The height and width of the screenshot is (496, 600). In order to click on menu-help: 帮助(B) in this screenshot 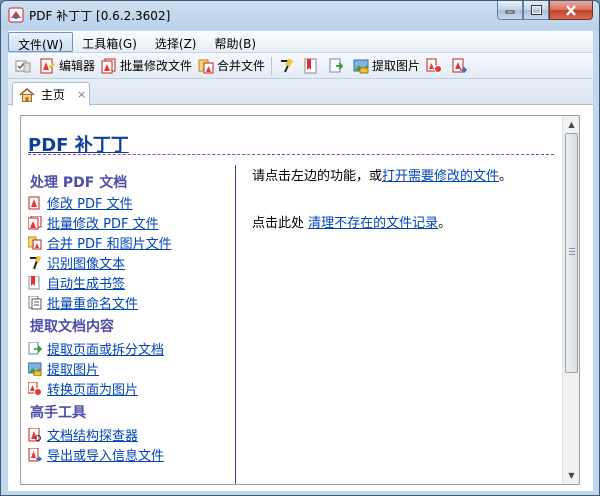, I will do `click(236, 42)`.